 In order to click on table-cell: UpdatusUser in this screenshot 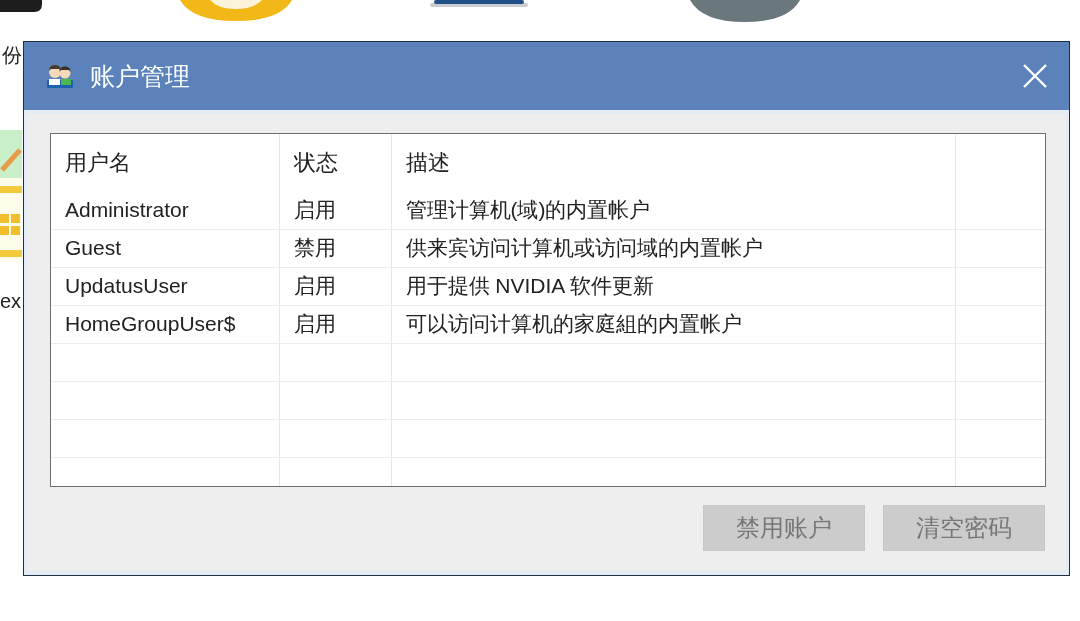, I will do `click(126, 286)`.